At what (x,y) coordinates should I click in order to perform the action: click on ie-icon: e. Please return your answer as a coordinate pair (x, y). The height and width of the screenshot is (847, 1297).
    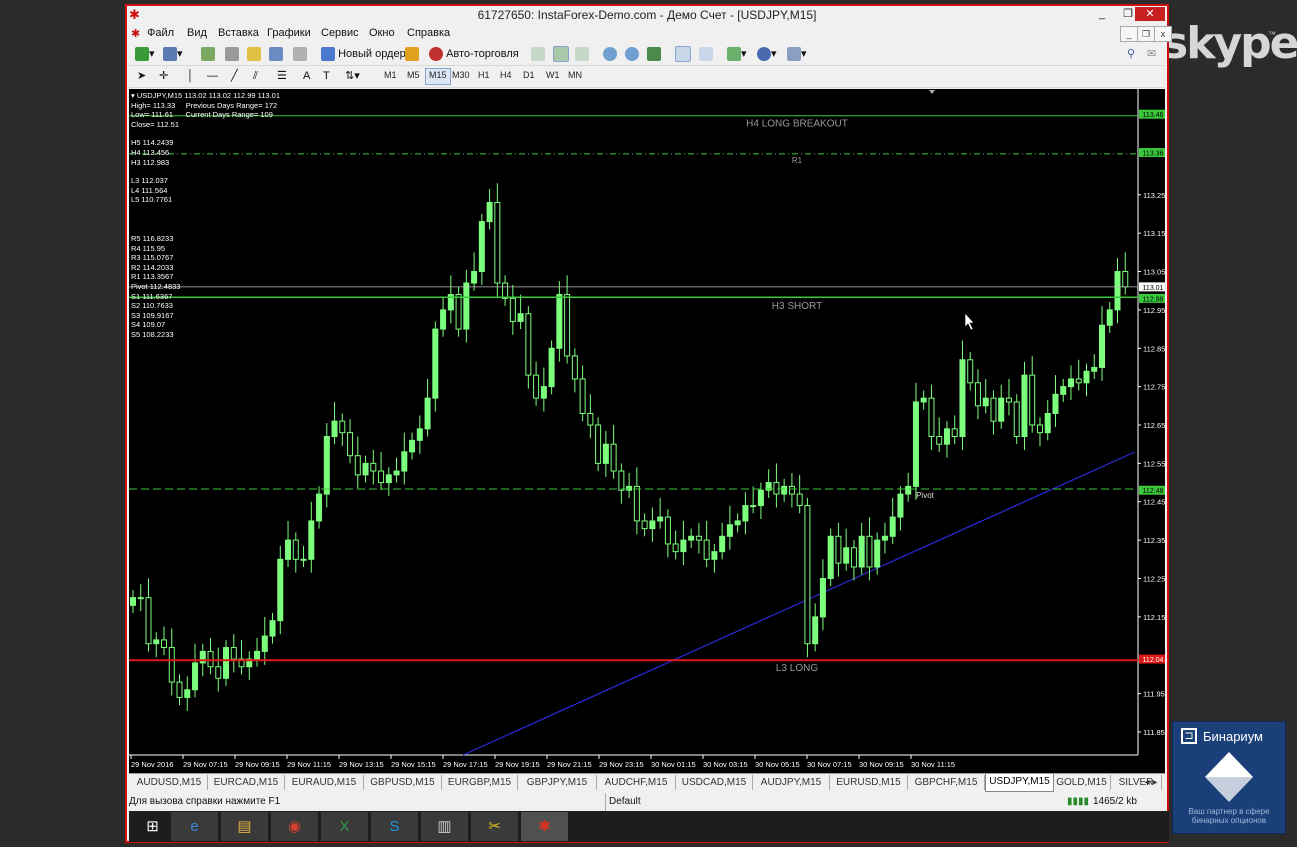
    Looking at the image, I should click on (194, 826).